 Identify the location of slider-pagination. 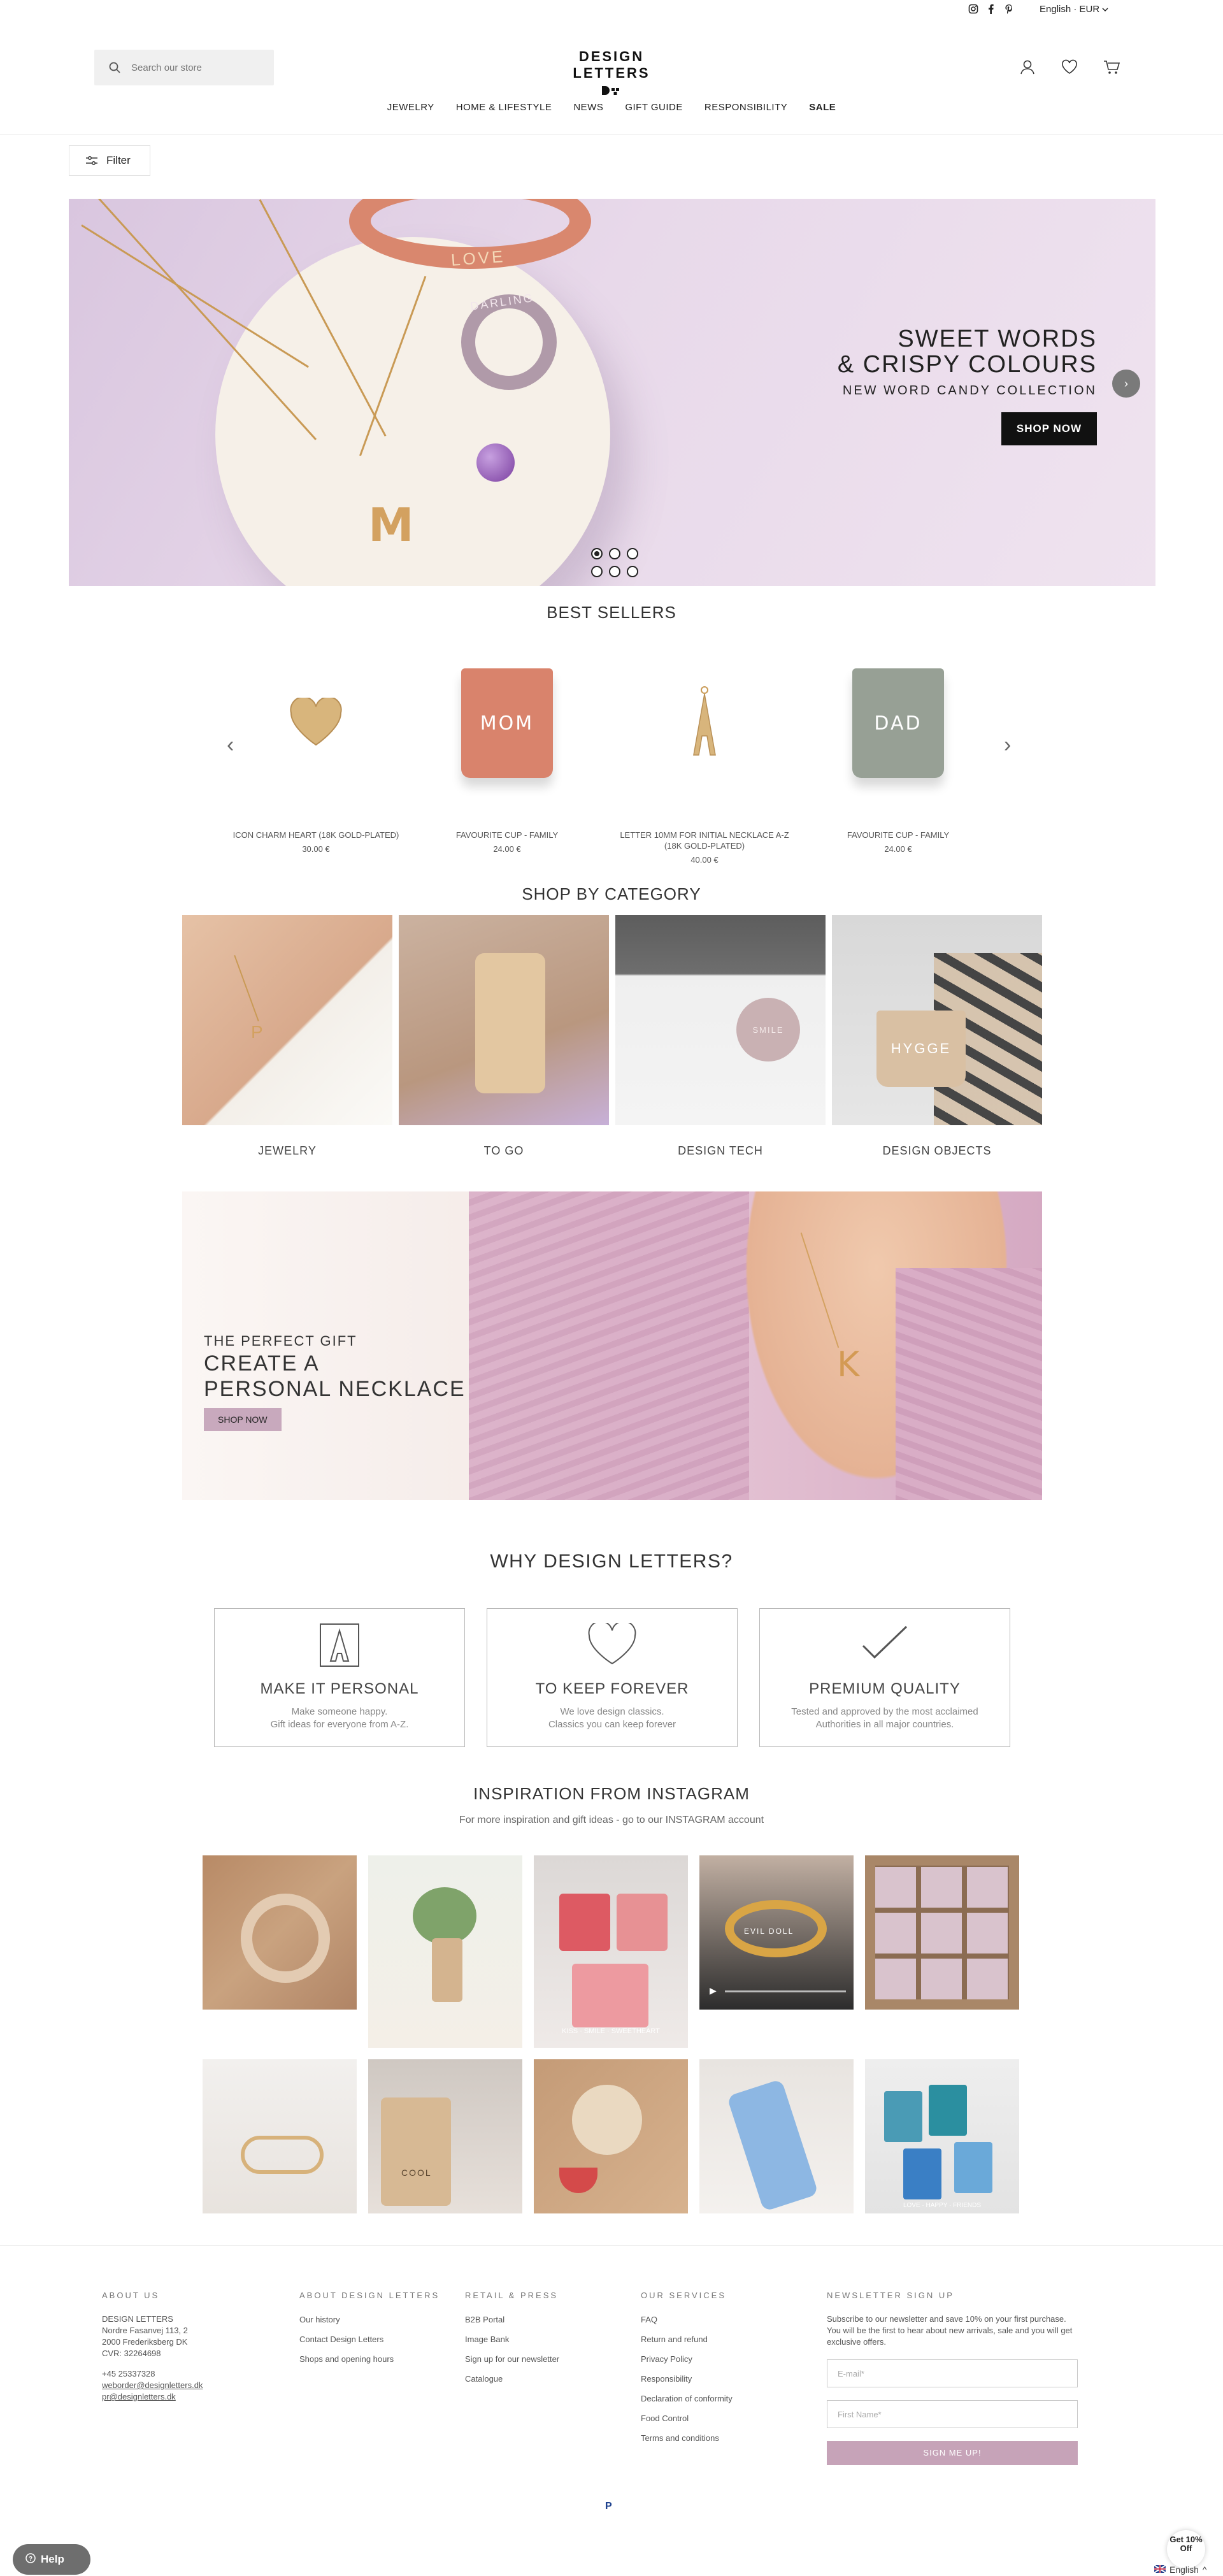
(619, 562).